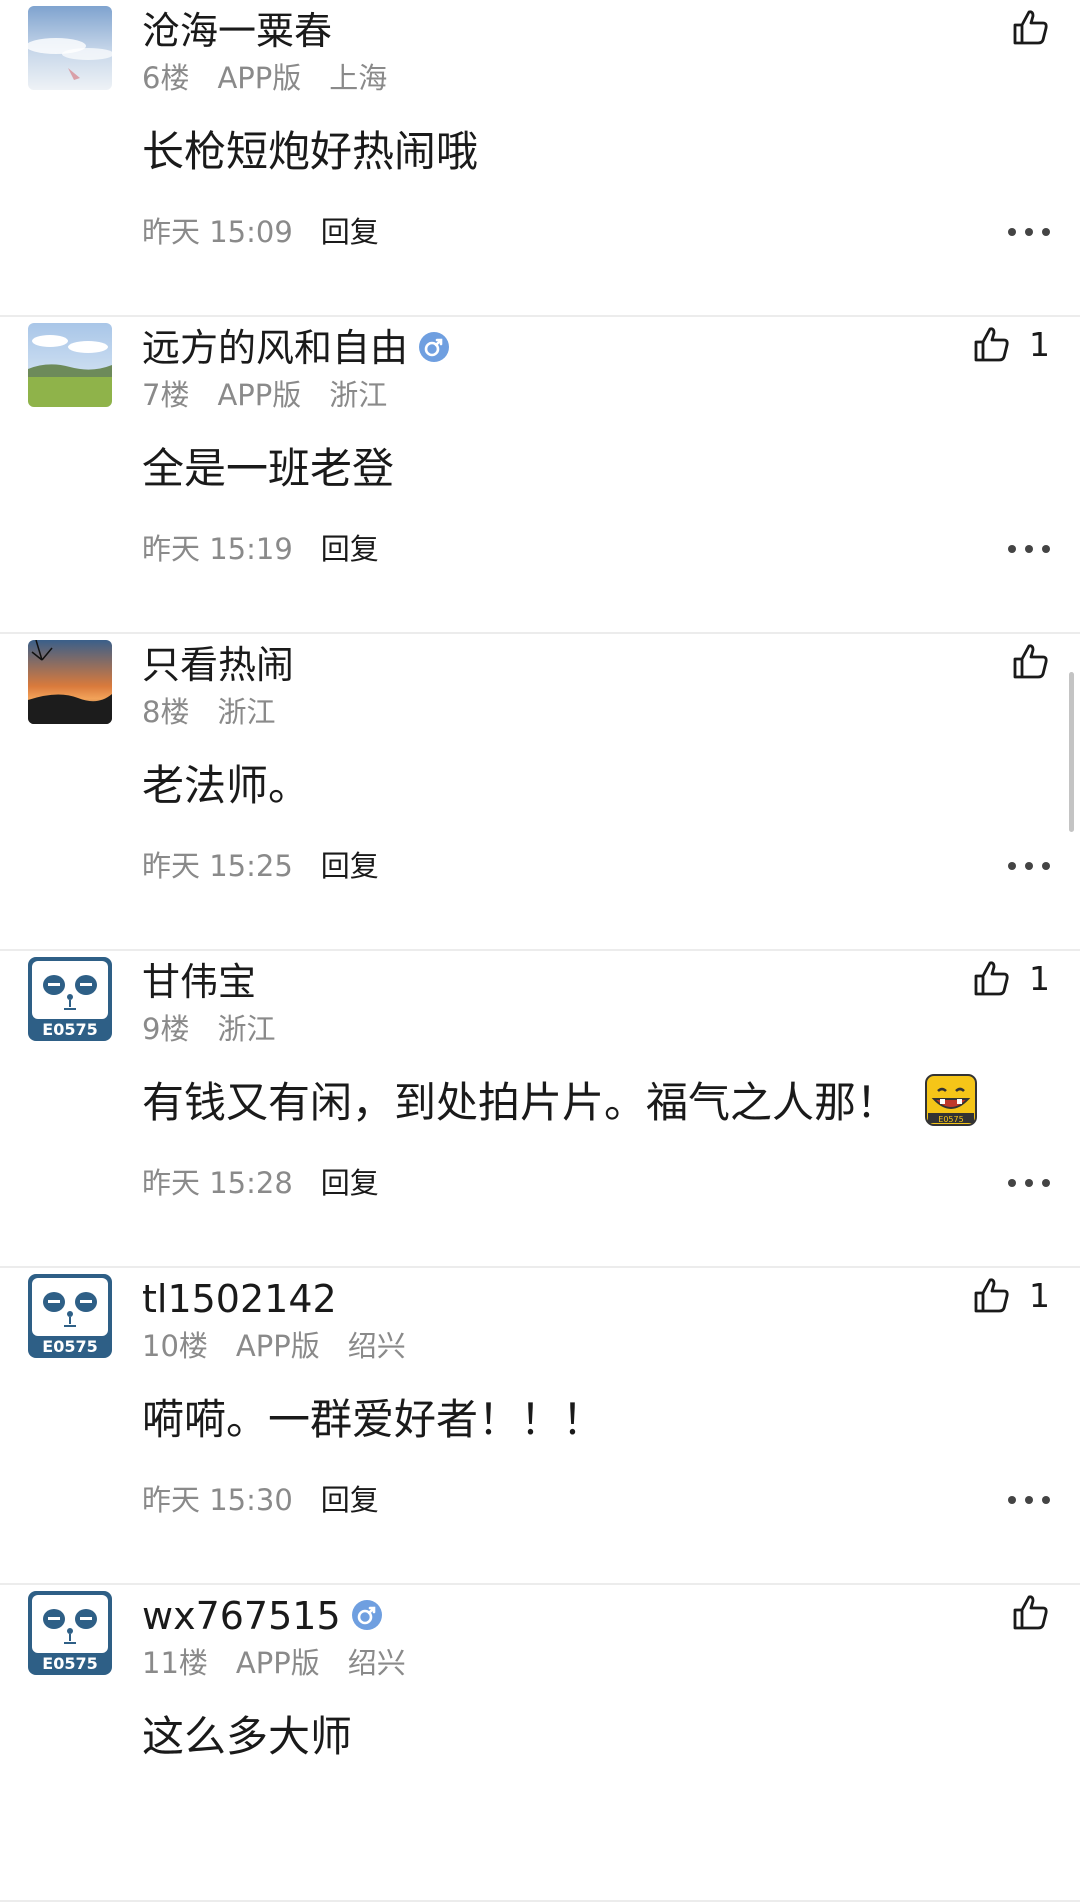  I want to click on floor-number: 6楼, so click(166, 78).